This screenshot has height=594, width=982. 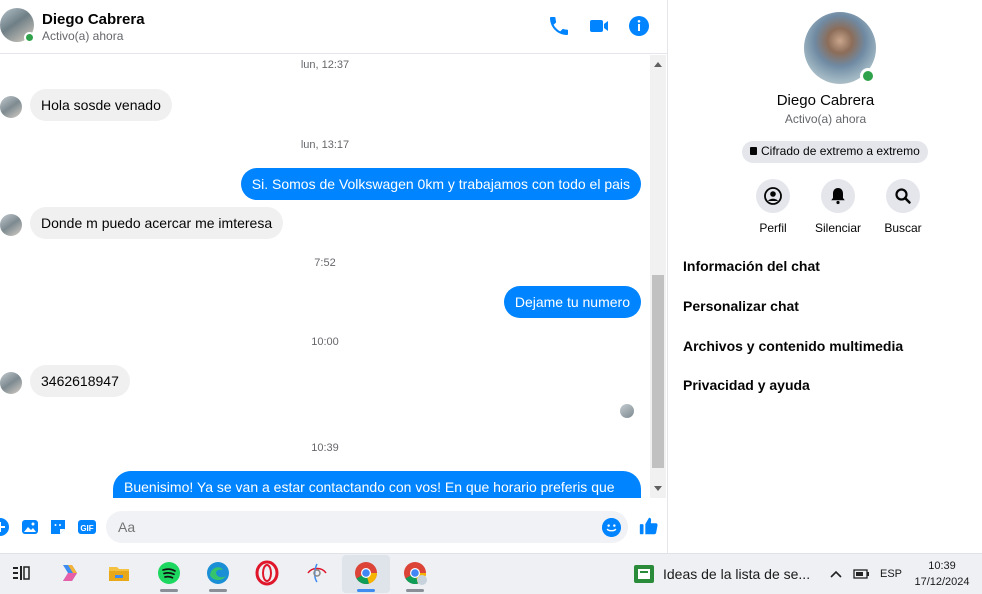 I want to click on notification-app-icon, so click(x=644, y=574).